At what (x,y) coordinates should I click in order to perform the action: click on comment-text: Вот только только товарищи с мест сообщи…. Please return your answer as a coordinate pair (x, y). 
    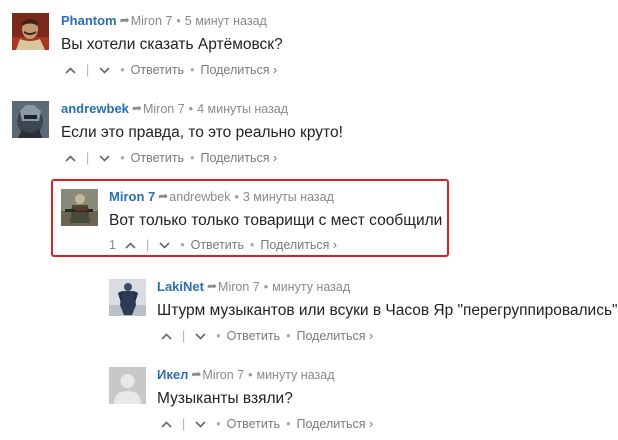
    Looking at the image, I should click on (276, 220).